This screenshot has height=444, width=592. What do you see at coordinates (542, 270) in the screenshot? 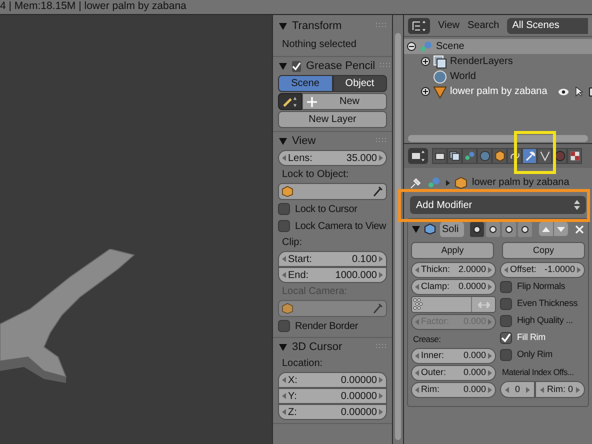
I see `number-field: Offset: -1.0000` at bounding box center [542, 270].